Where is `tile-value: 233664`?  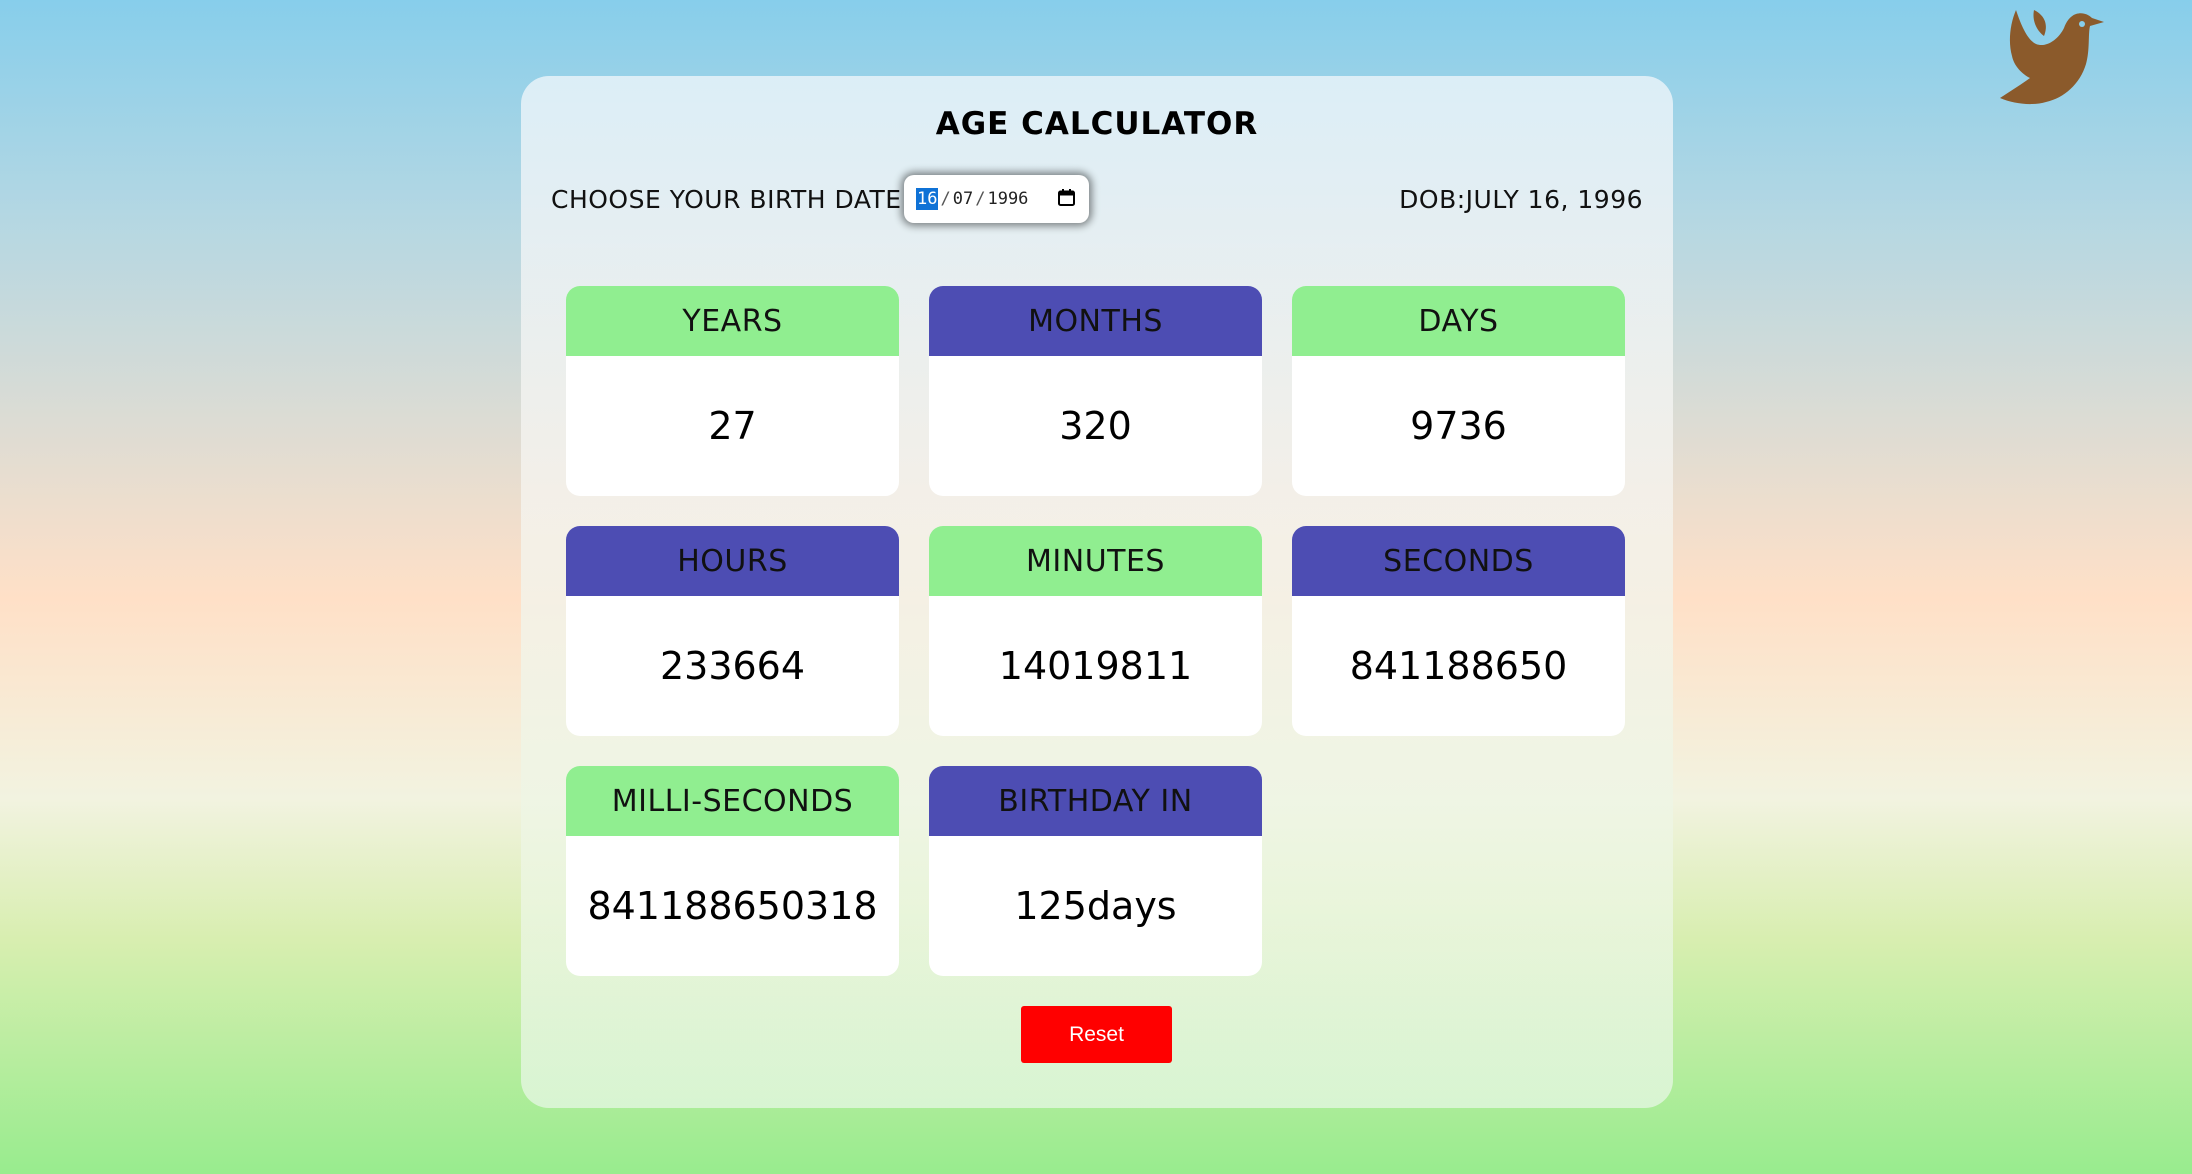 tile-value: 233664 is located at coordinates (732, 666).